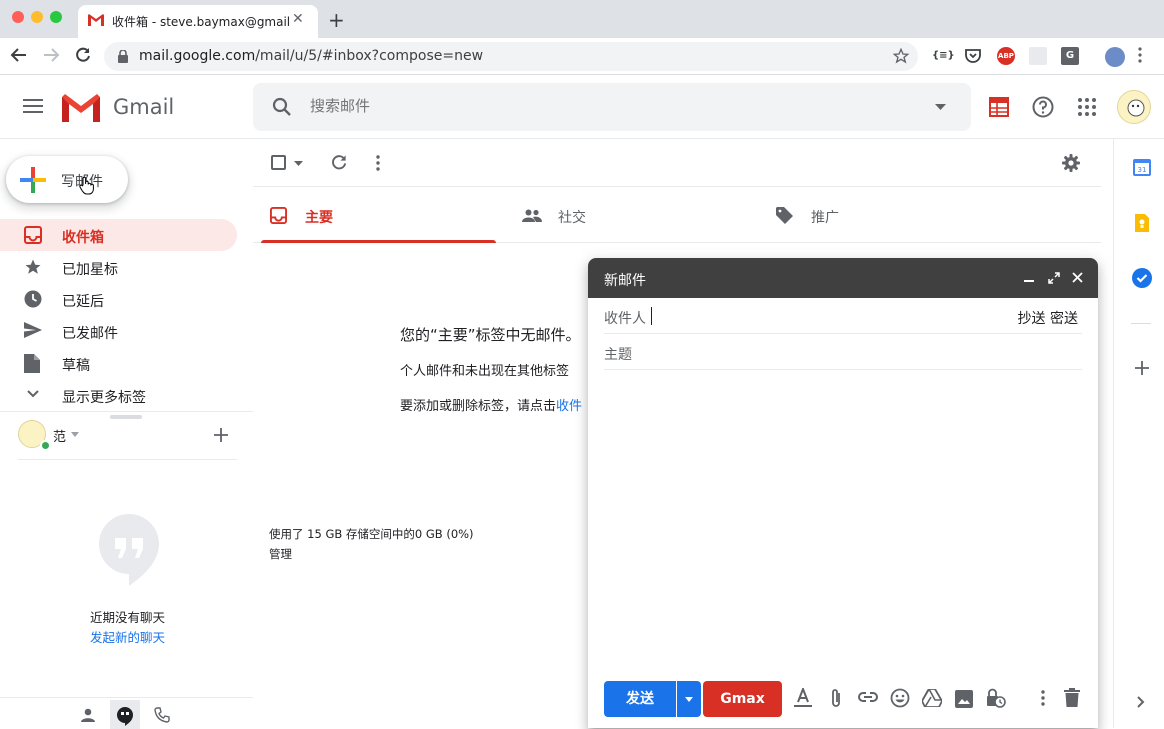 This screenshot has width=1164, height=729. What do you see at coordinates (118, 235) in the screenshot?
I see `sidebar-item-inbox: 收件箱` at bounding box center [118, 235].